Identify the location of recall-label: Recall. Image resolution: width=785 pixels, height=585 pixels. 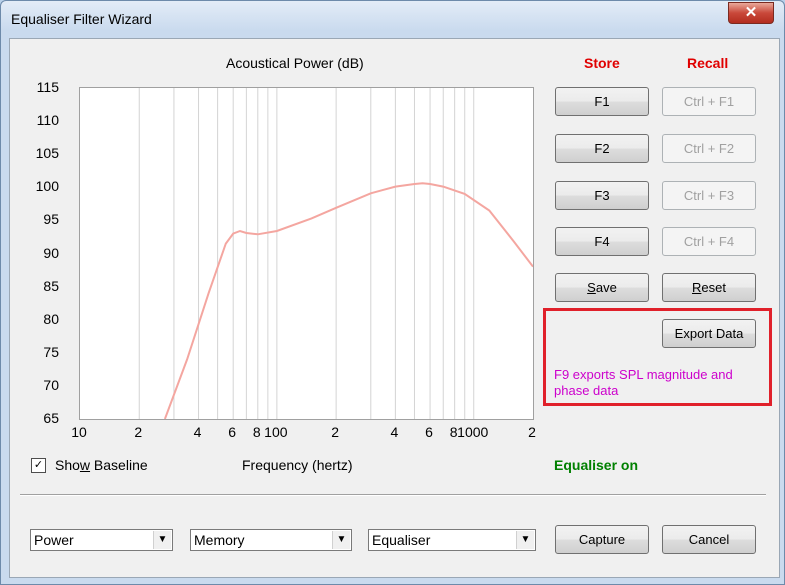
(708, 63).